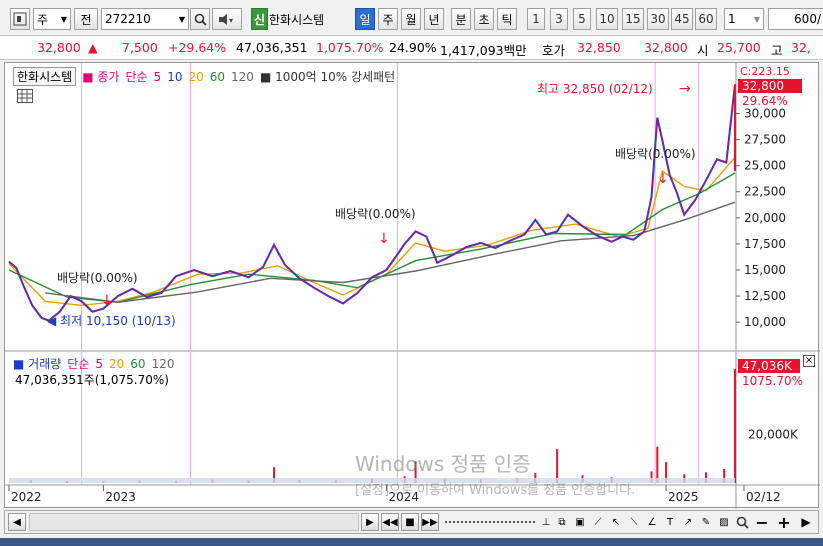 This screenshot has width=823, height=546. What do you see at coordinates (136, 77) in the screenshot?
I see `legend-ma-label: 단순` at bounding box center [136, 77].